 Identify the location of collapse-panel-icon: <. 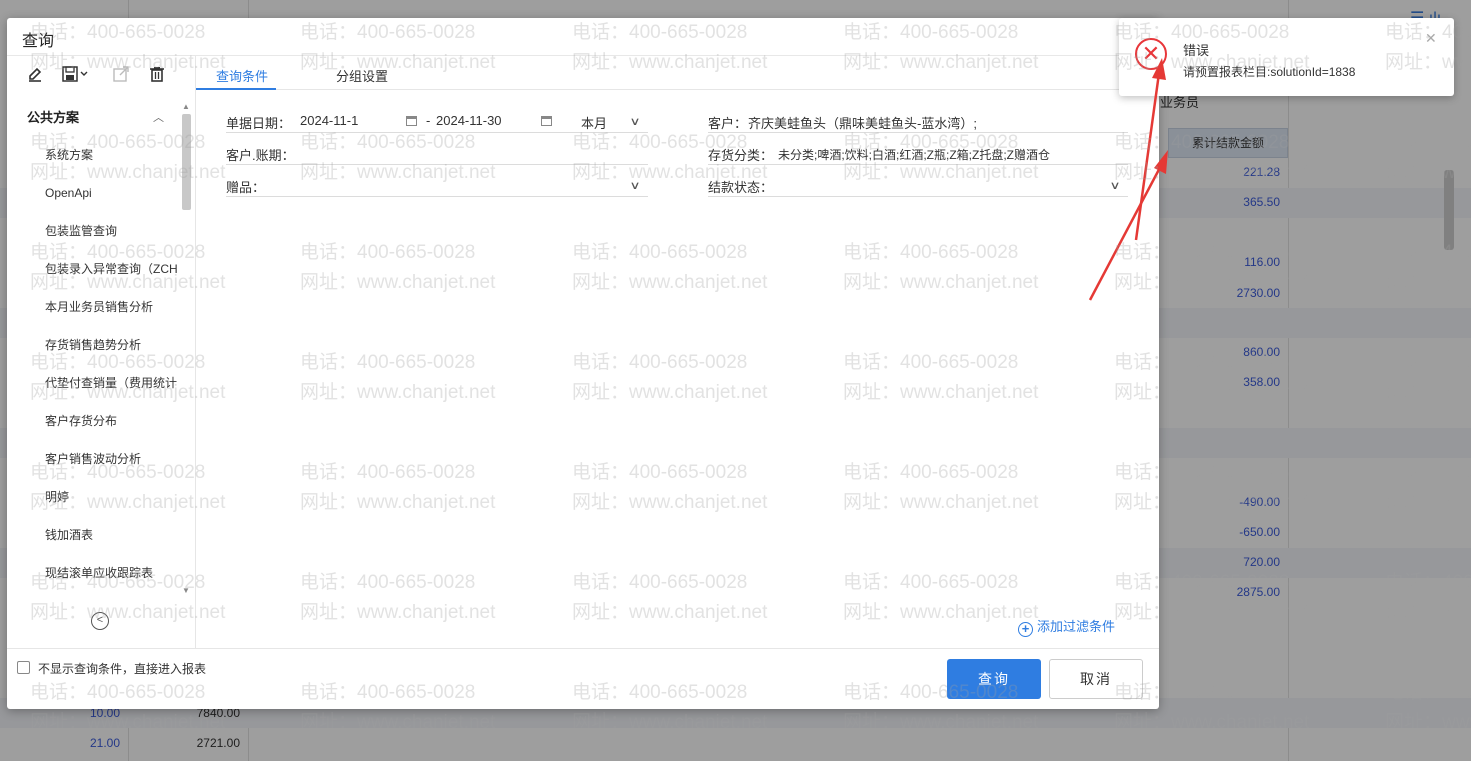
(100, 621).